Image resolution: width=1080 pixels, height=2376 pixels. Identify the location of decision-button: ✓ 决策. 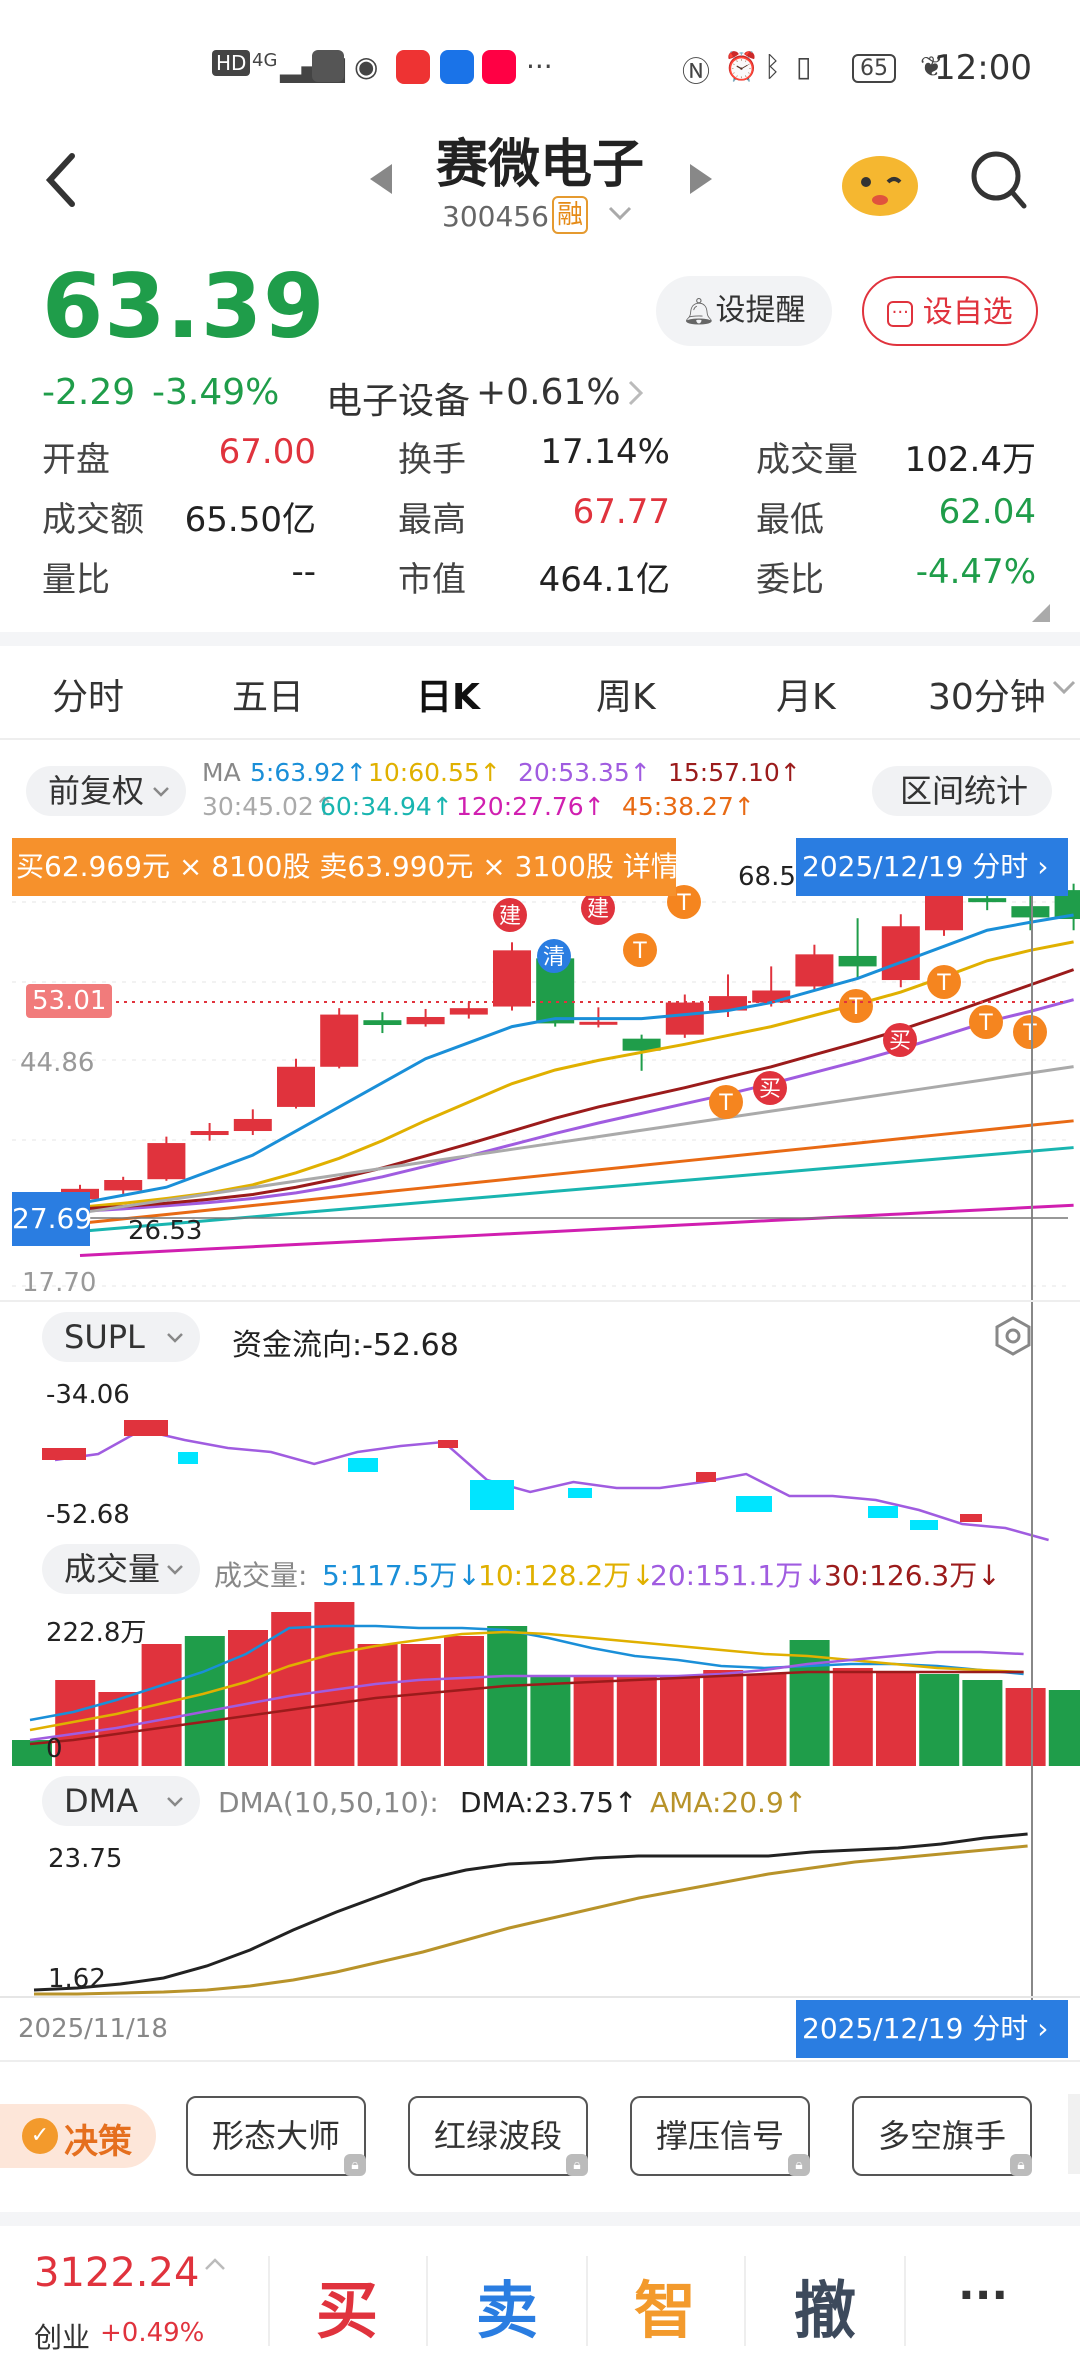
(78, 2136).